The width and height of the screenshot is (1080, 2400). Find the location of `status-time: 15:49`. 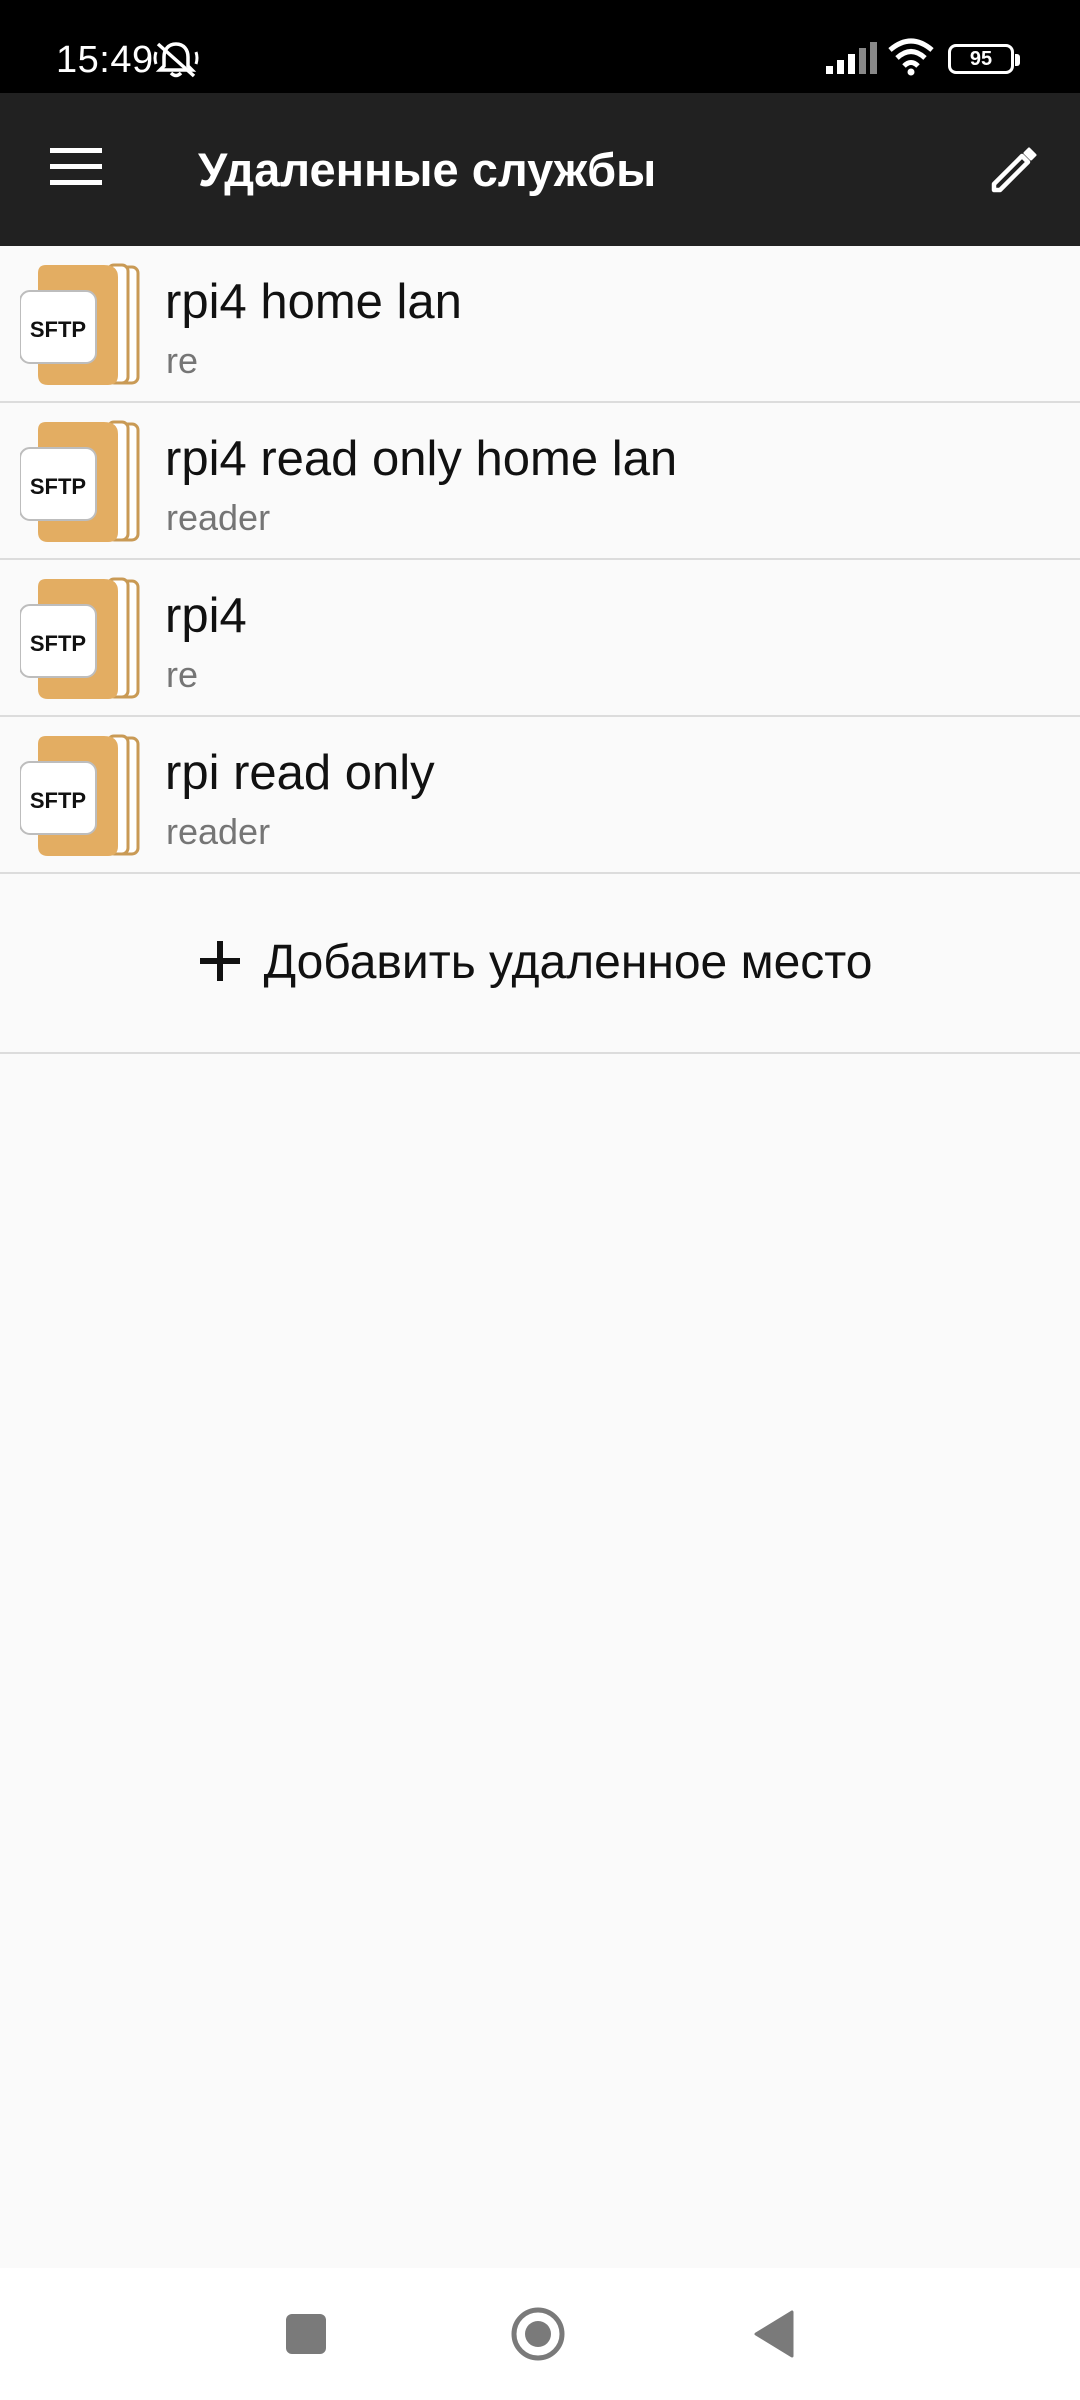

status-time: 15:49 is located at coordinates (105, 60).